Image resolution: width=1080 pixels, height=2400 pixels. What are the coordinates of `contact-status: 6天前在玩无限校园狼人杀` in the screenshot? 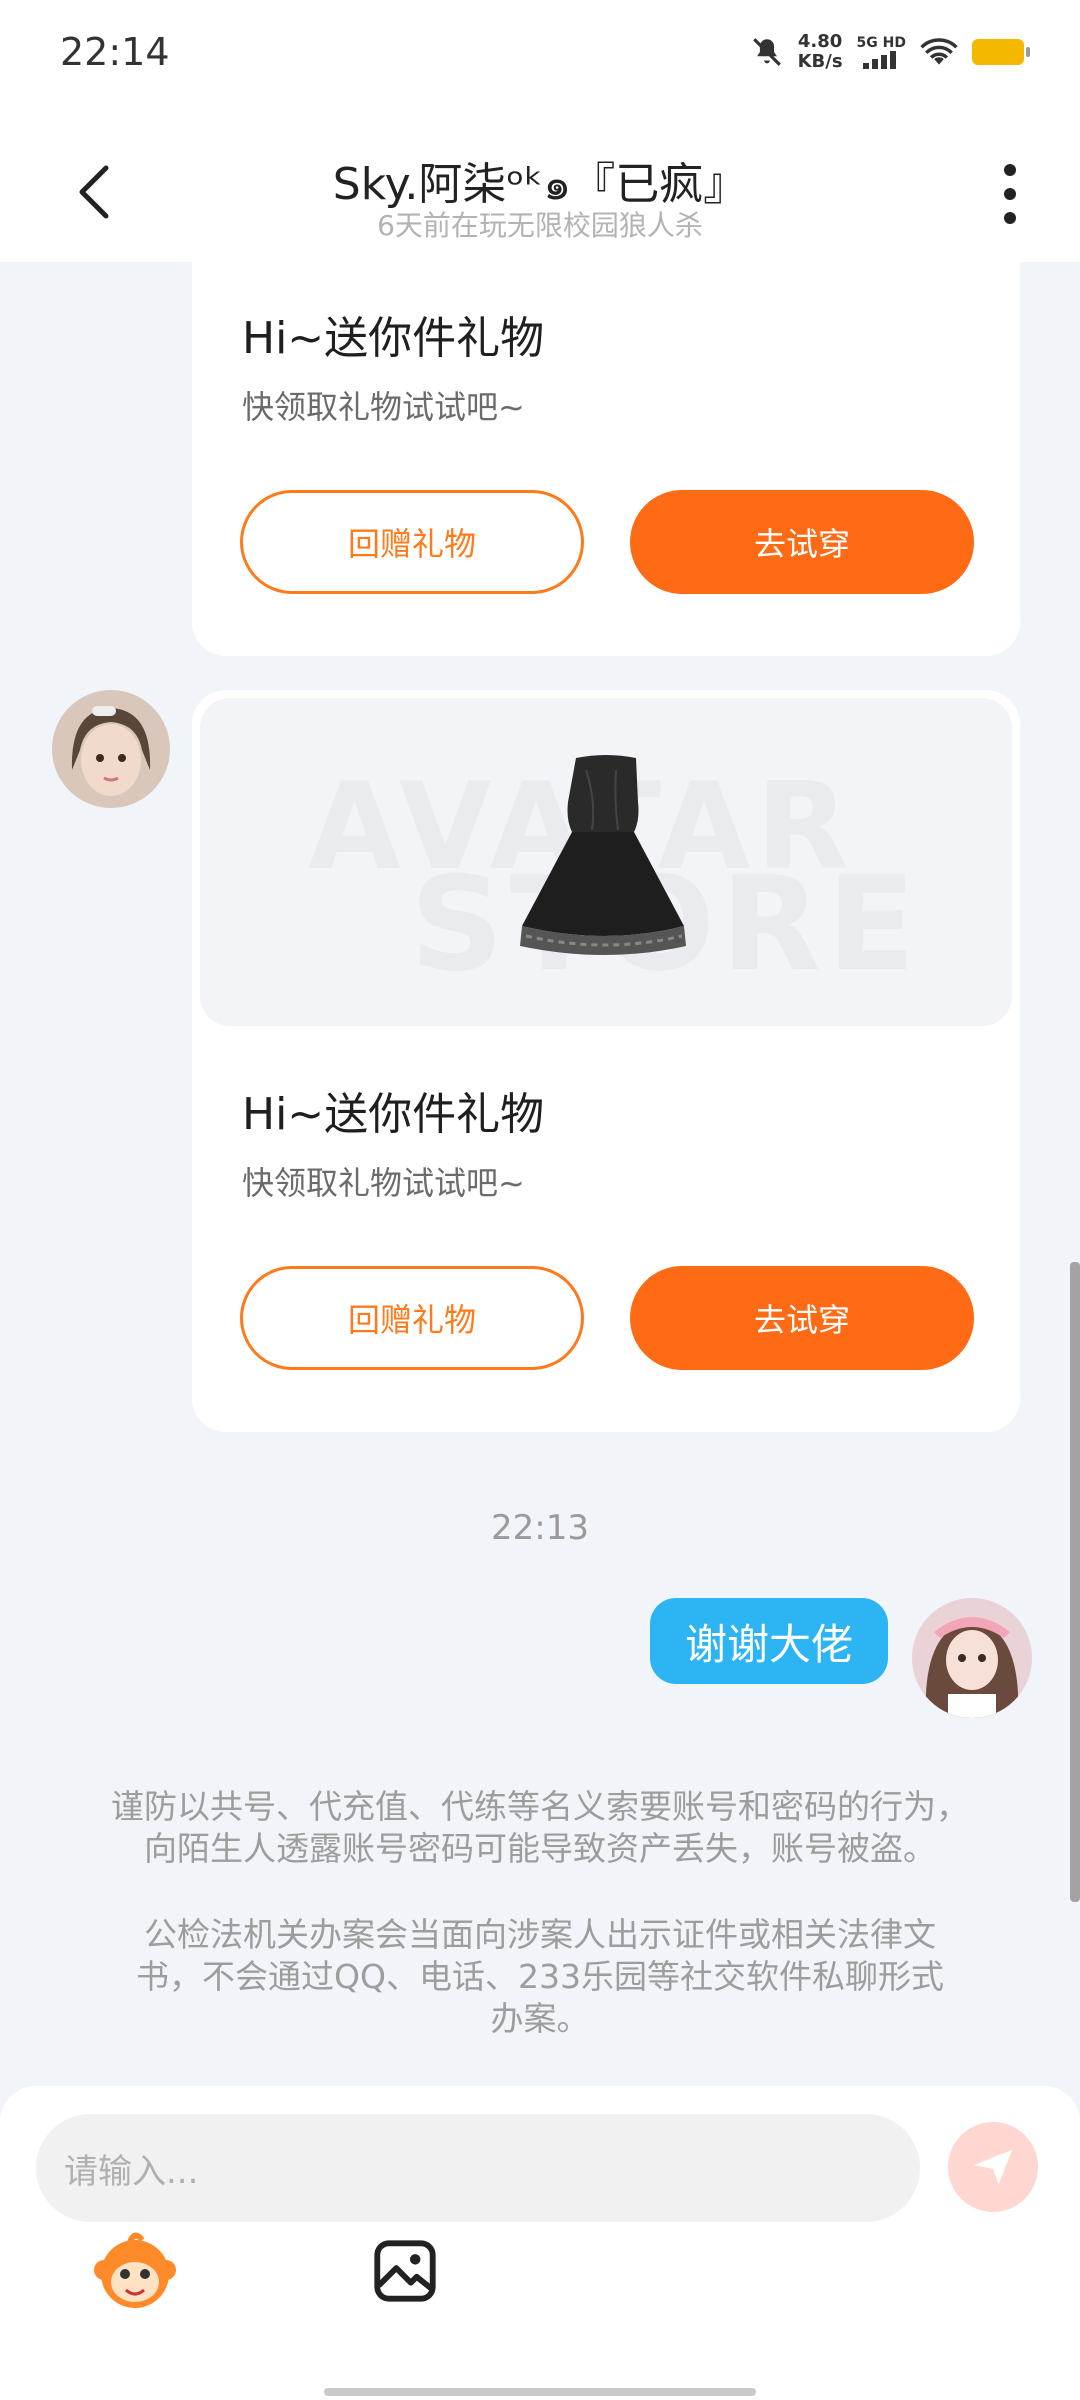 It's located at (540, 225).